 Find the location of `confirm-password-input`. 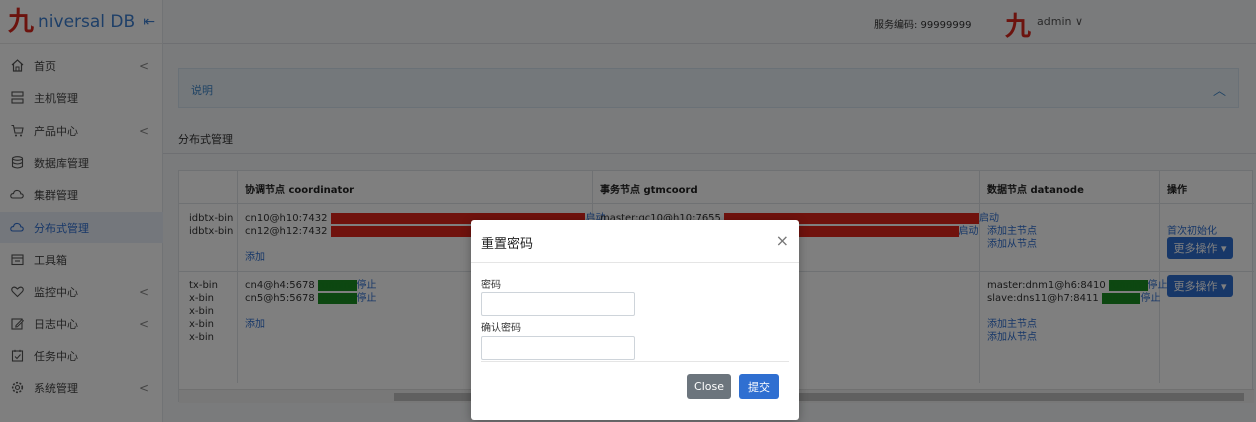

confirm-password-input is located at coordinates (558, 348).